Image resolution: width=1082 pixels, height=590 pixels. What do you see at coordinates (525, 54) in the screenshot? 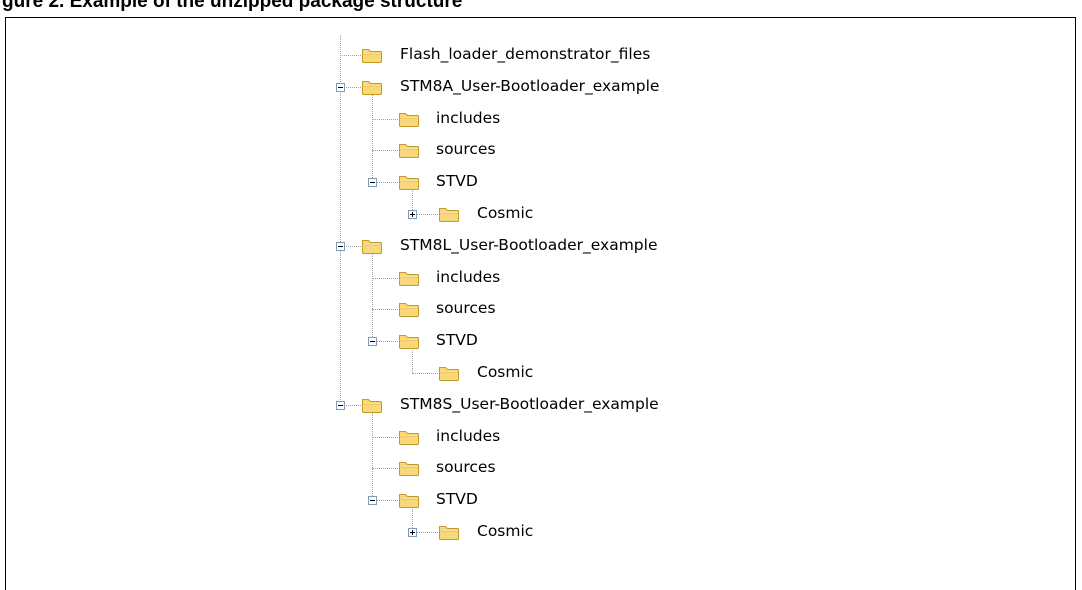
I see `tree-item-label: Flash_loader_demonstrator_files` at bounding box center [525, 54].